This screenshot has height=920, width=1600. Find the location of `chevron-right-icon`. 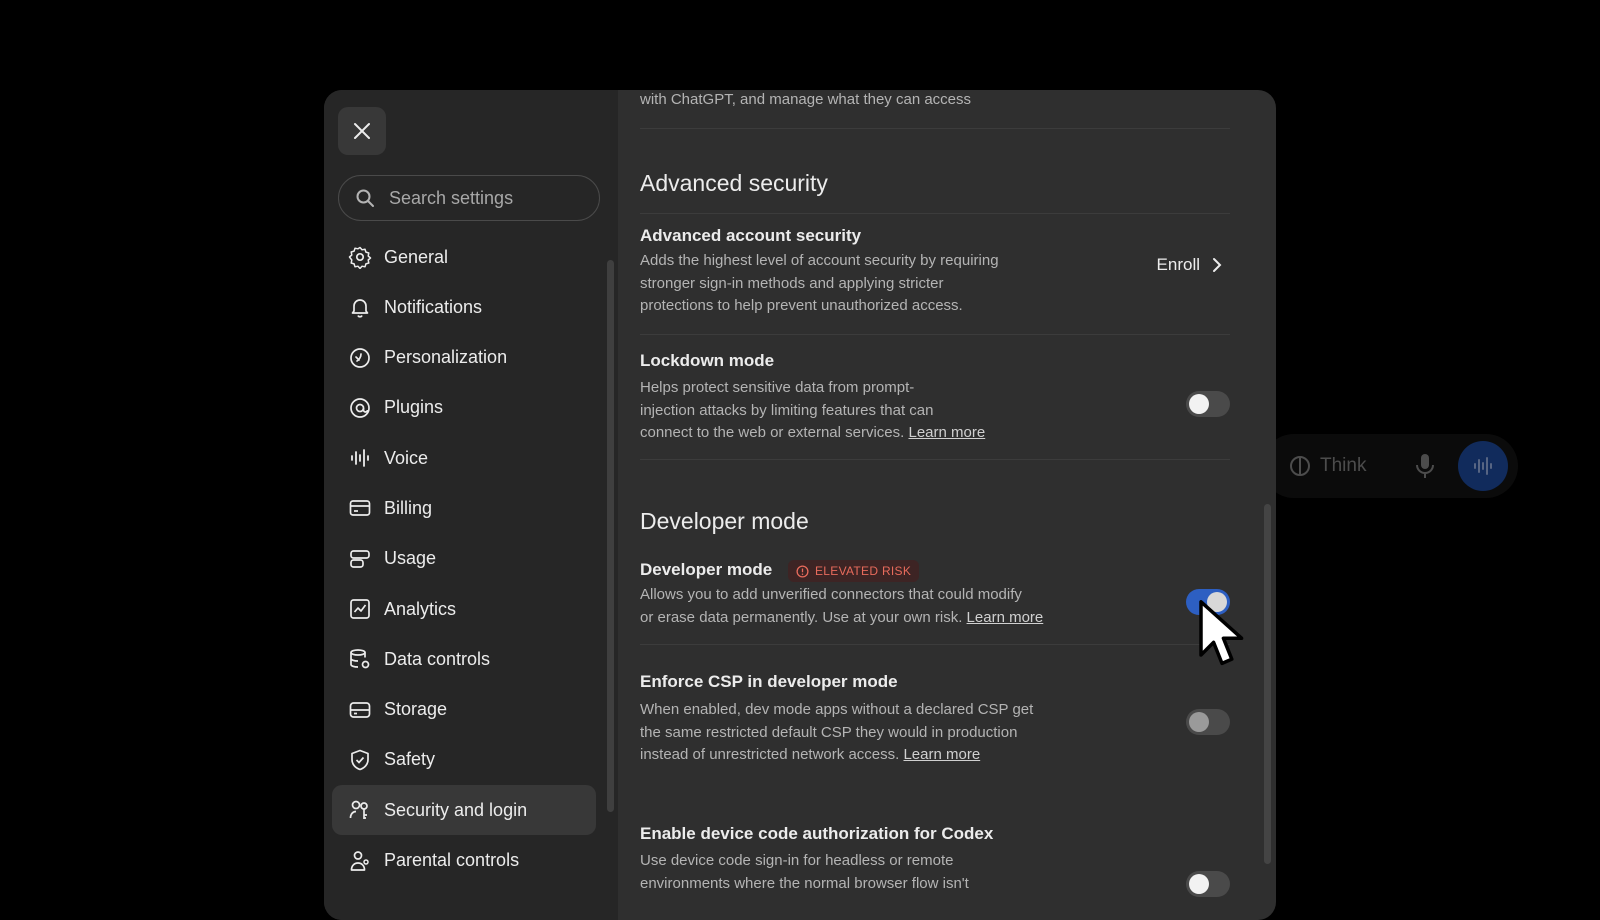

chevron-right-icon is located at coordinates (1217, 265).